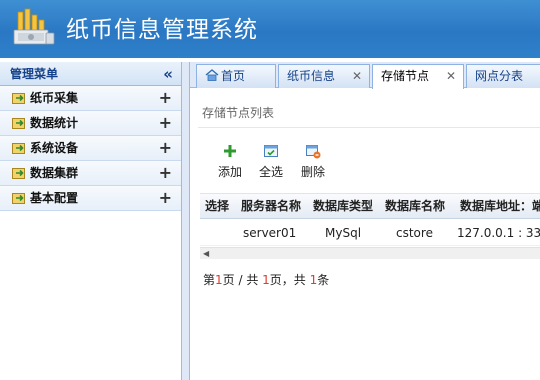 The height and width of the screenshot is (380, 540). I want to click on cell-db-name: cstore, so click(414, 233).